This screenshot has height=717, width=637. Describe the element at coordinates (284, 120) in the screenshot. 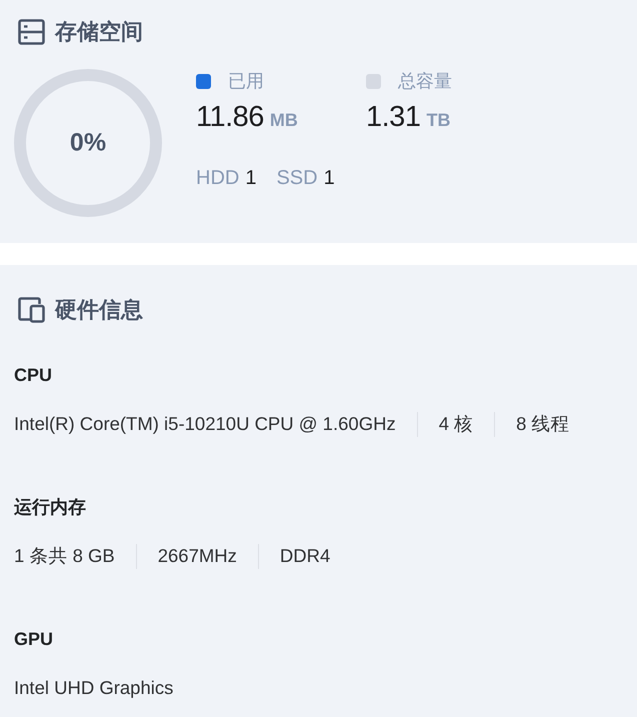

I see `capacity-unit: MB` at that location.